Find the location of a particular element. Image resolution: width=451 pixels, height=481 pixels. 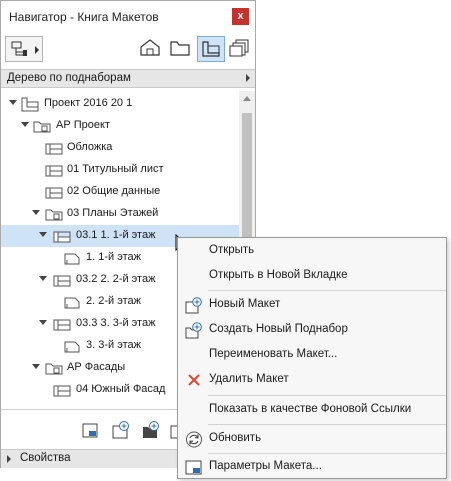

menu-item-label: Создать Новый Поднабор is located at coordinates (278, 329).